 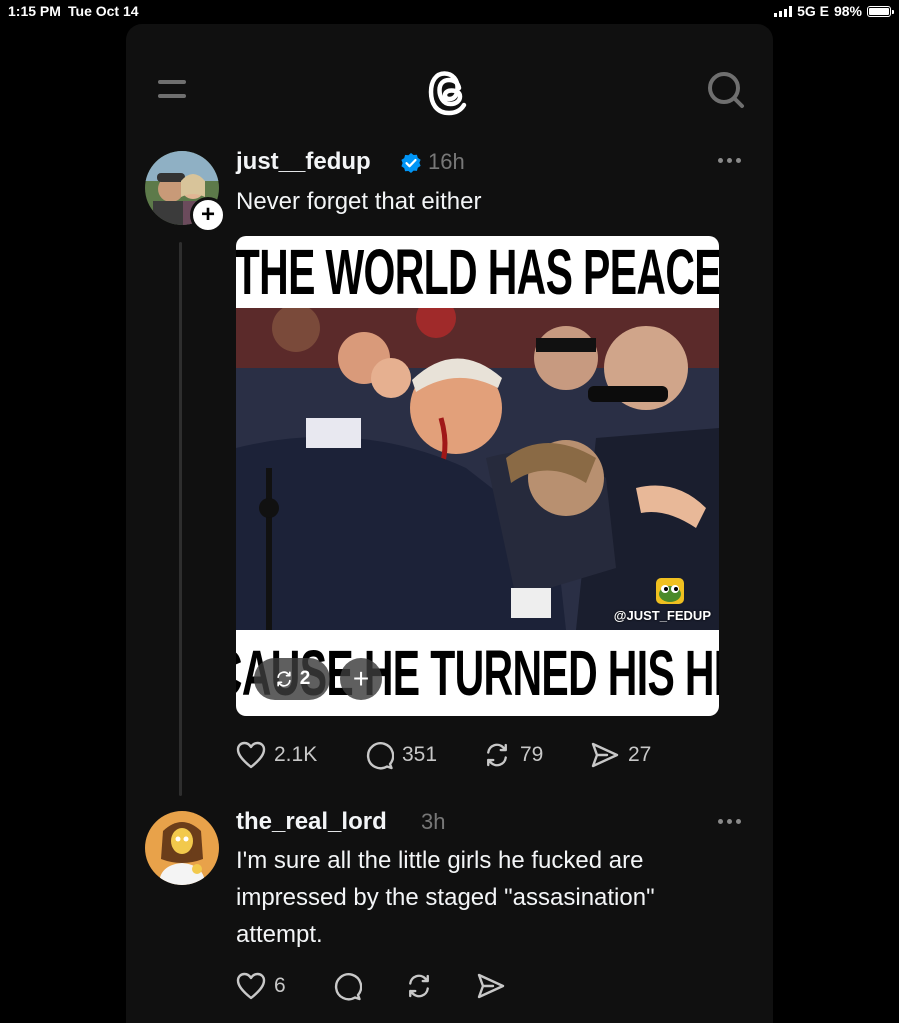 What do you see at coordinates (880, 11) in the screenshot?
I see `battery-icon` at bounding box center [880, 11].